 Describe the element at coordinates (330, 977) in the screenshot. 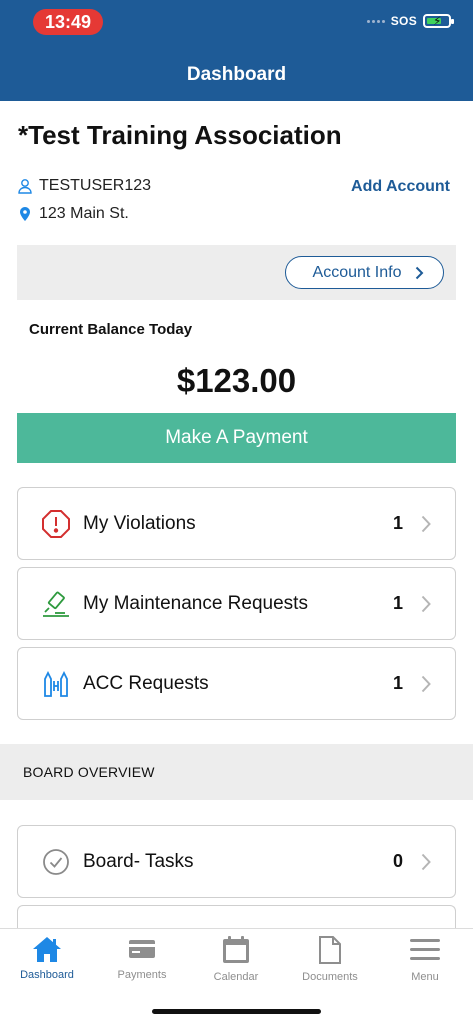

I see `tab-label: Documents` at that location.